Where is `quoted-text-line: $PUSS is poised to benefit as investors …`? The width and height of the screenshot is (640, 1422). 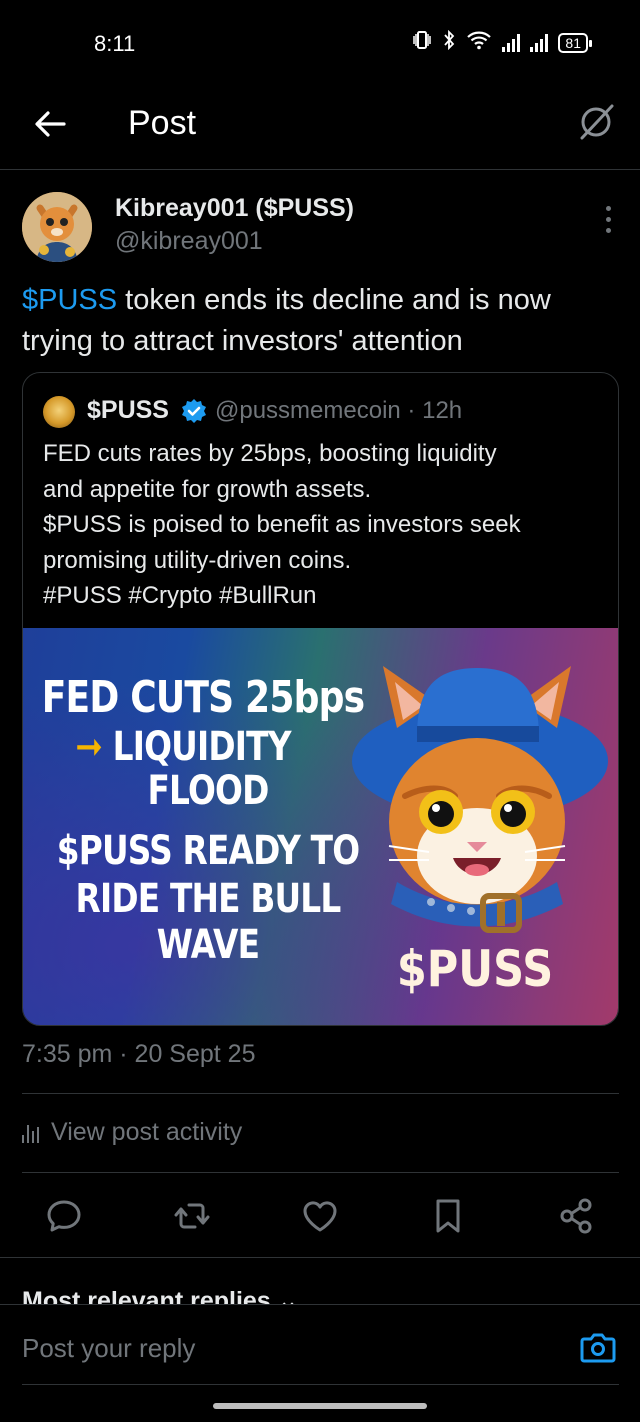
quoted-text-line: $PUSS is poised to benefit as investors … is located at coordinates (282, 524).